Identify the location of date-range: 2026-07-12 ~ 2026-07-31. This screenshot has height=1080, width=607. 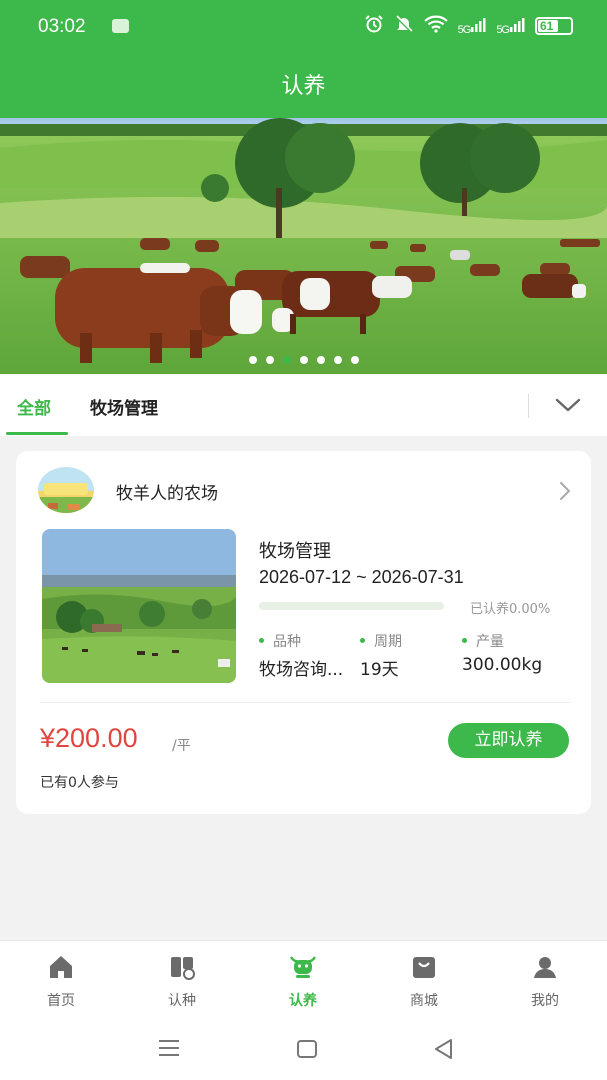
(361, 577).